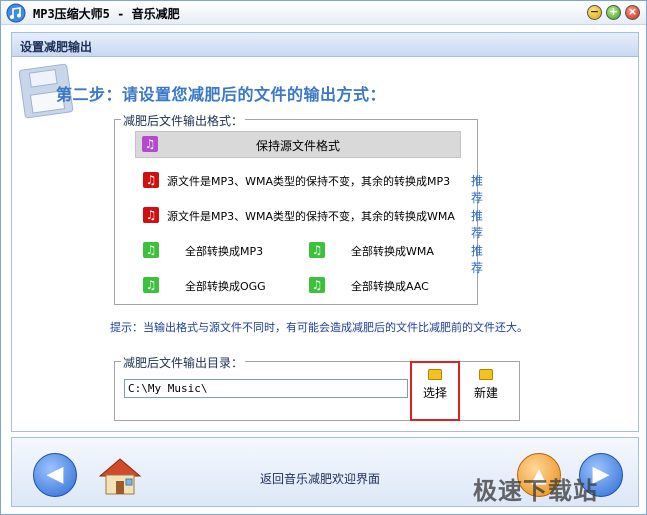 The width and height of the screenshot is (647, 515). I want to click on select-folder-button: 选择, so click(435, 391).